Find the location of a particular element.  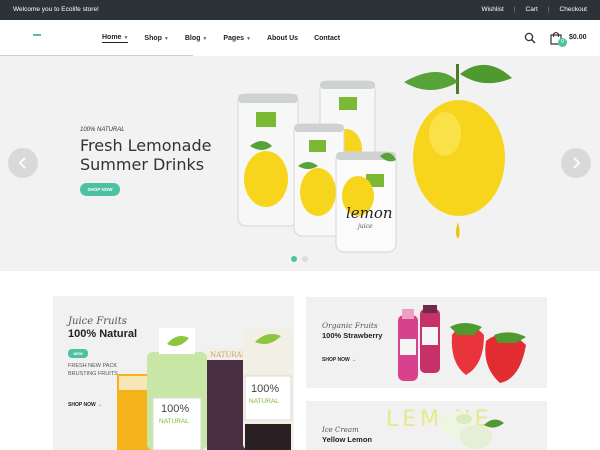

hero-title-line1: Fresh Lemonade is located at coordinates (146, 145).